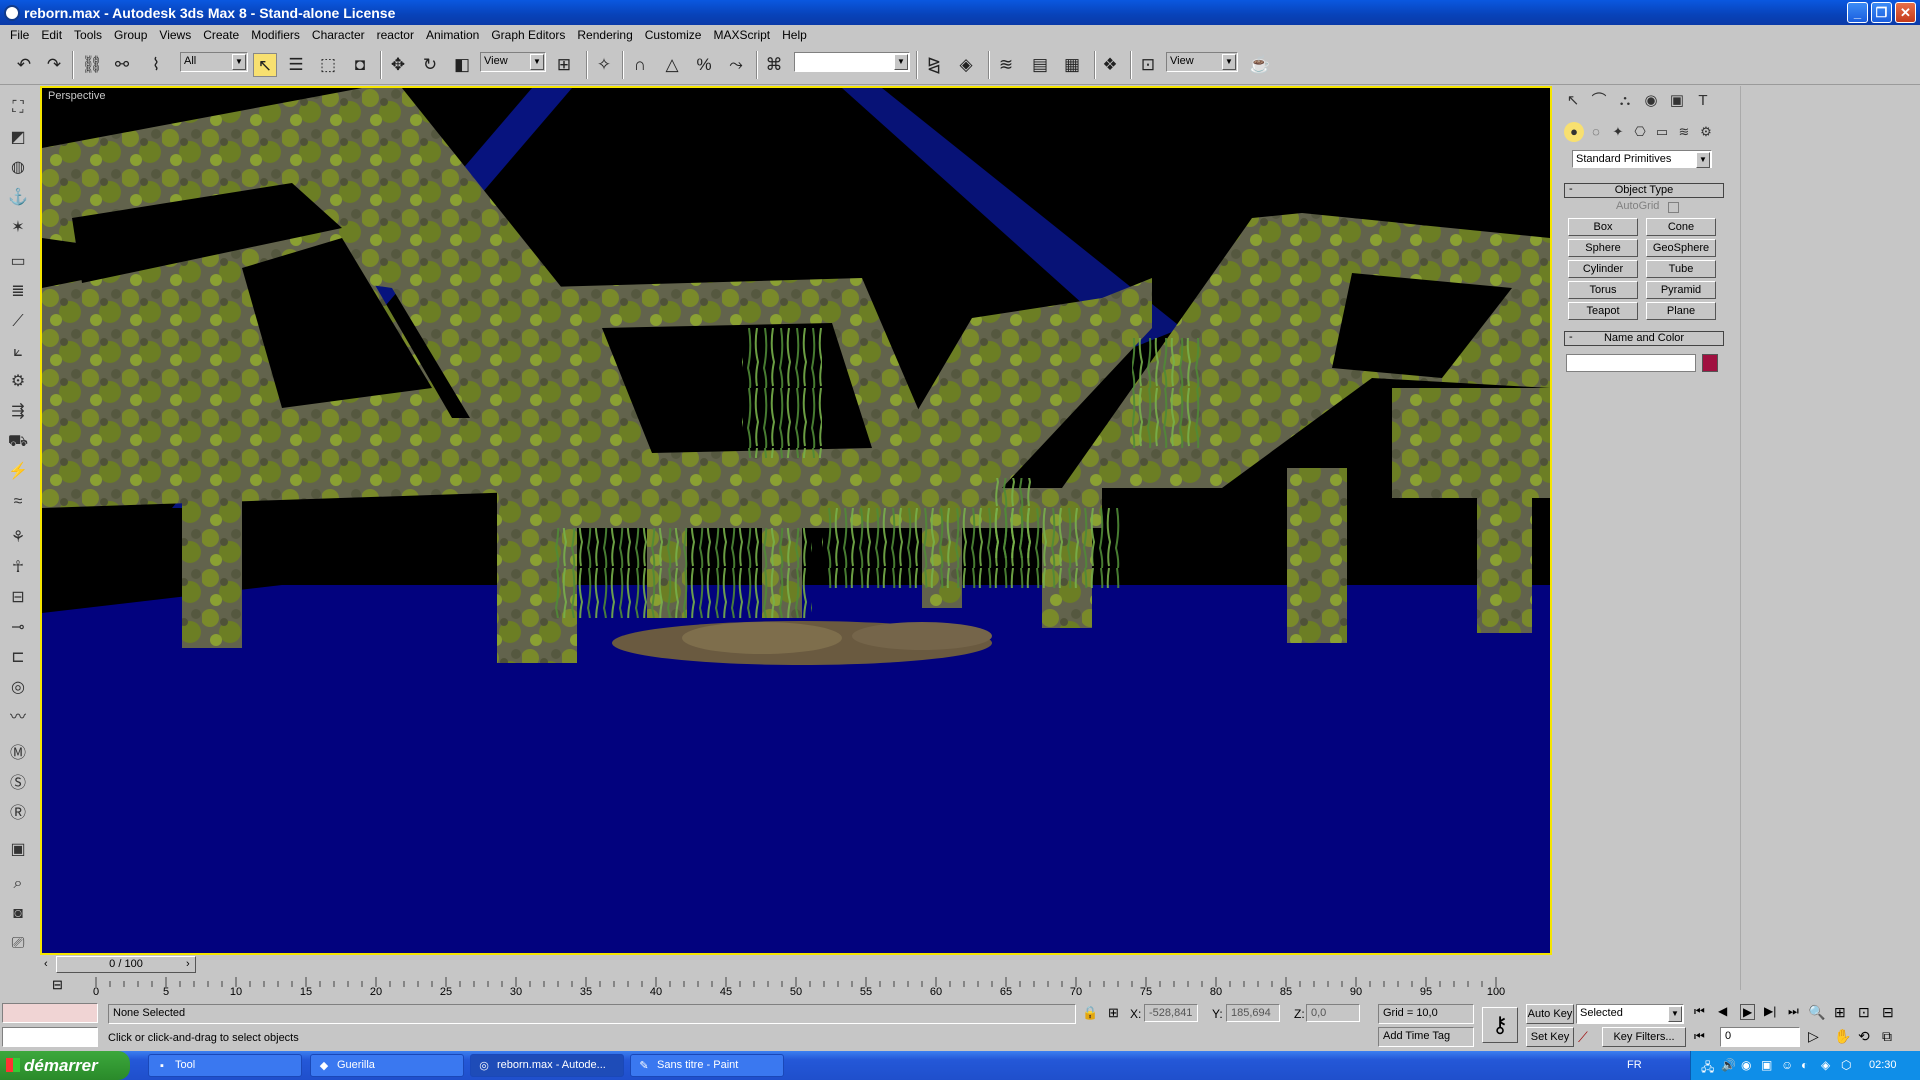 This screenshot has height=1080, width=1920. Describe the element at coordinates (1722, 1011) in the screenshot. I see `previous-frame-icon: ◀` at that location.